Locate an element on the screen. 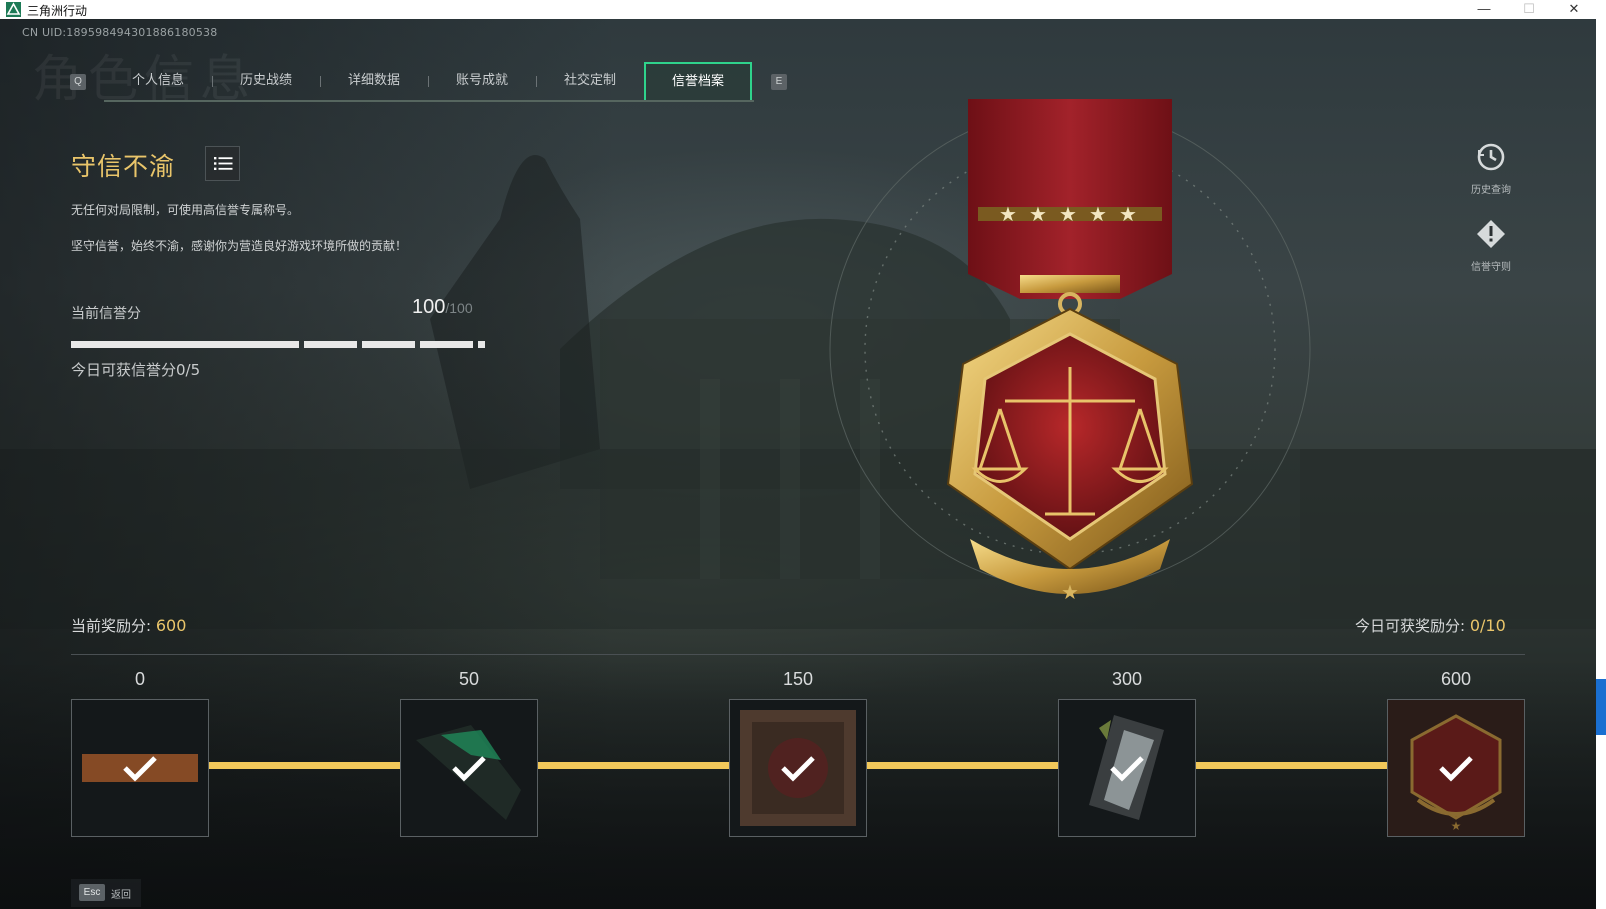 This screenshot has height=909, width=1606. tab-label: 个人信息 is located at coordinates (157, 80).